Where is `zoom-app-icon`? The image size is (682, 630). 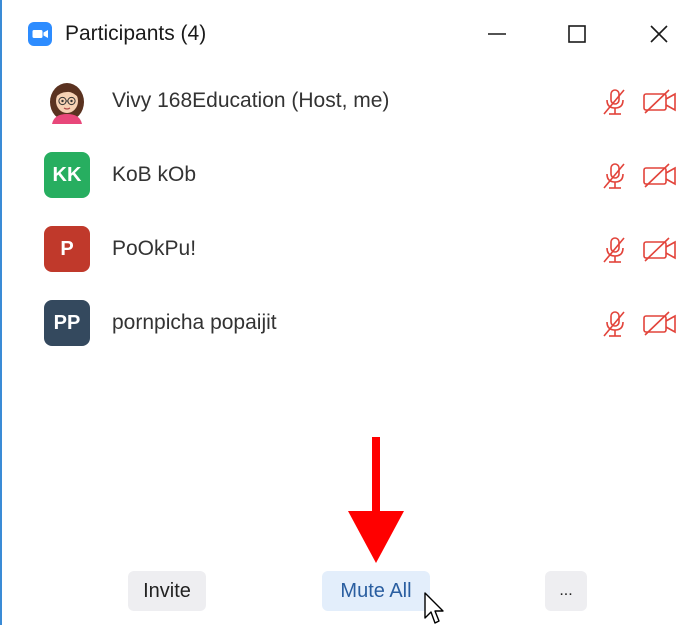
zoom-app-icon is located at coordinates (40, 34).